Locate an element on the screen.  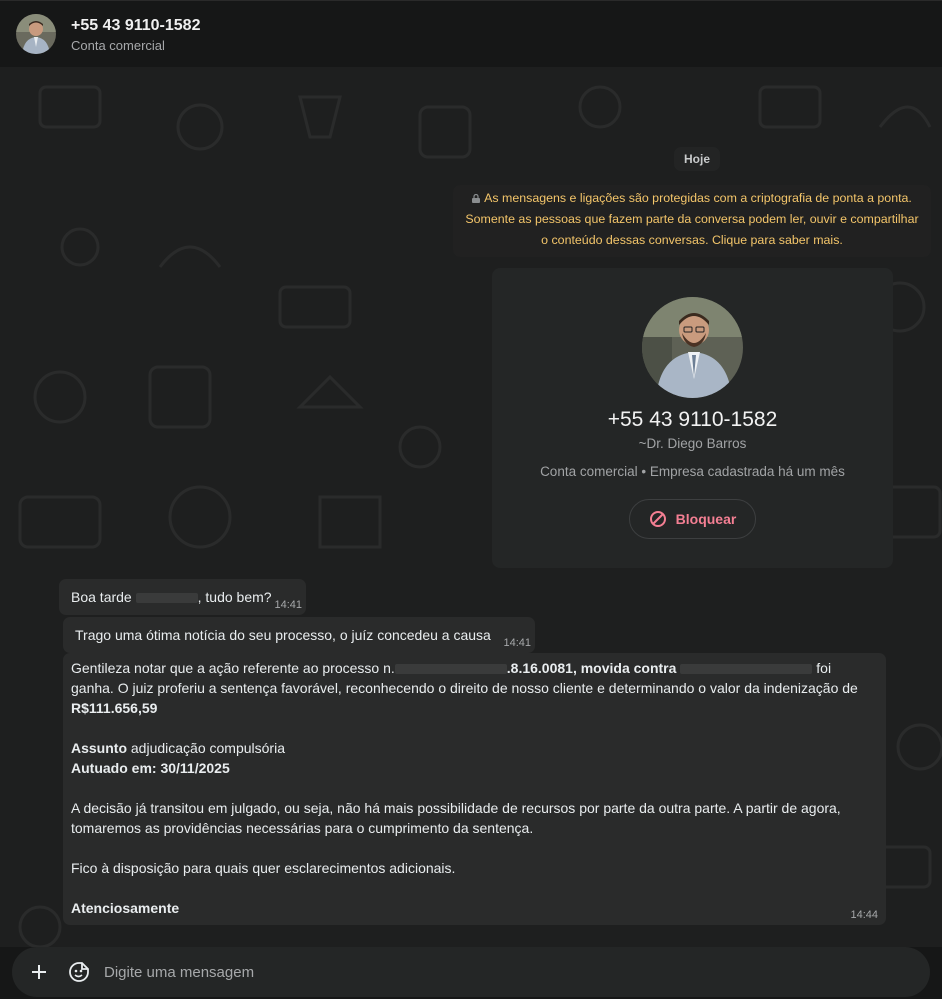
message-closing: Atenciosamente is located at coordinates (125, 908).